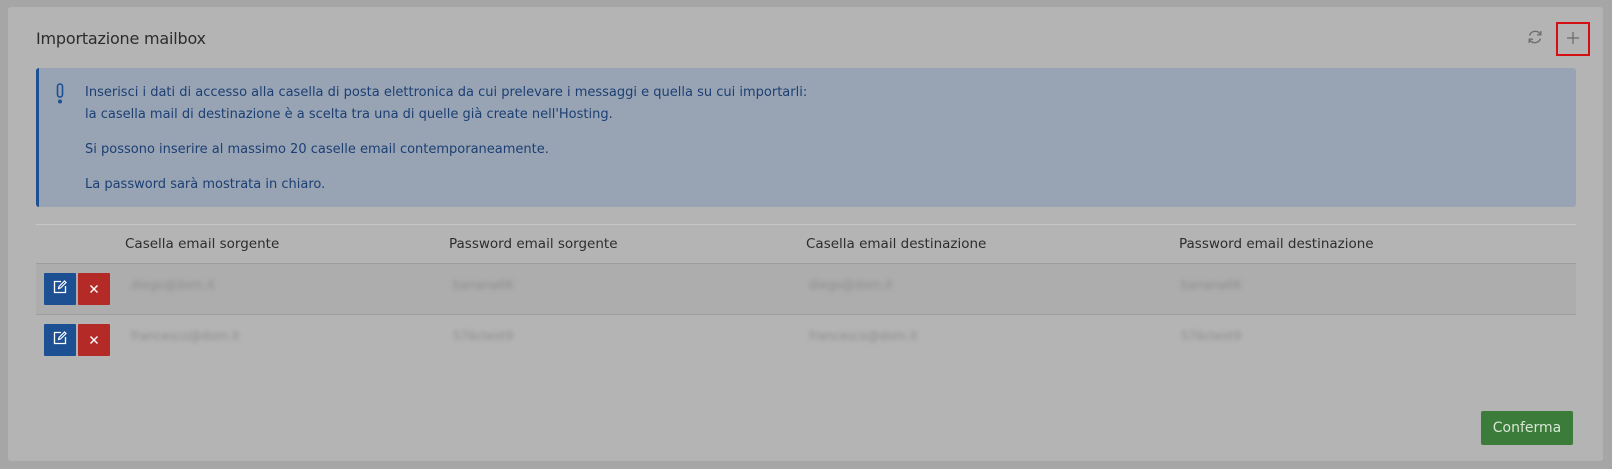 The width and height of the screenshot is (1612, 469). I want to click on add-mailbox-button, so click(1573, 39).